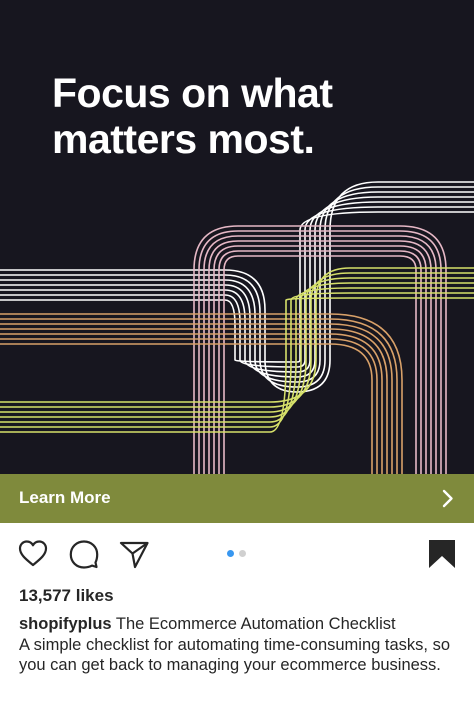 This screenshot has width=474, height=704. What do you see at coordinates (448, 501) in the screenshot?
I see `chevron-right-icon` at bounding box center [448, 501].